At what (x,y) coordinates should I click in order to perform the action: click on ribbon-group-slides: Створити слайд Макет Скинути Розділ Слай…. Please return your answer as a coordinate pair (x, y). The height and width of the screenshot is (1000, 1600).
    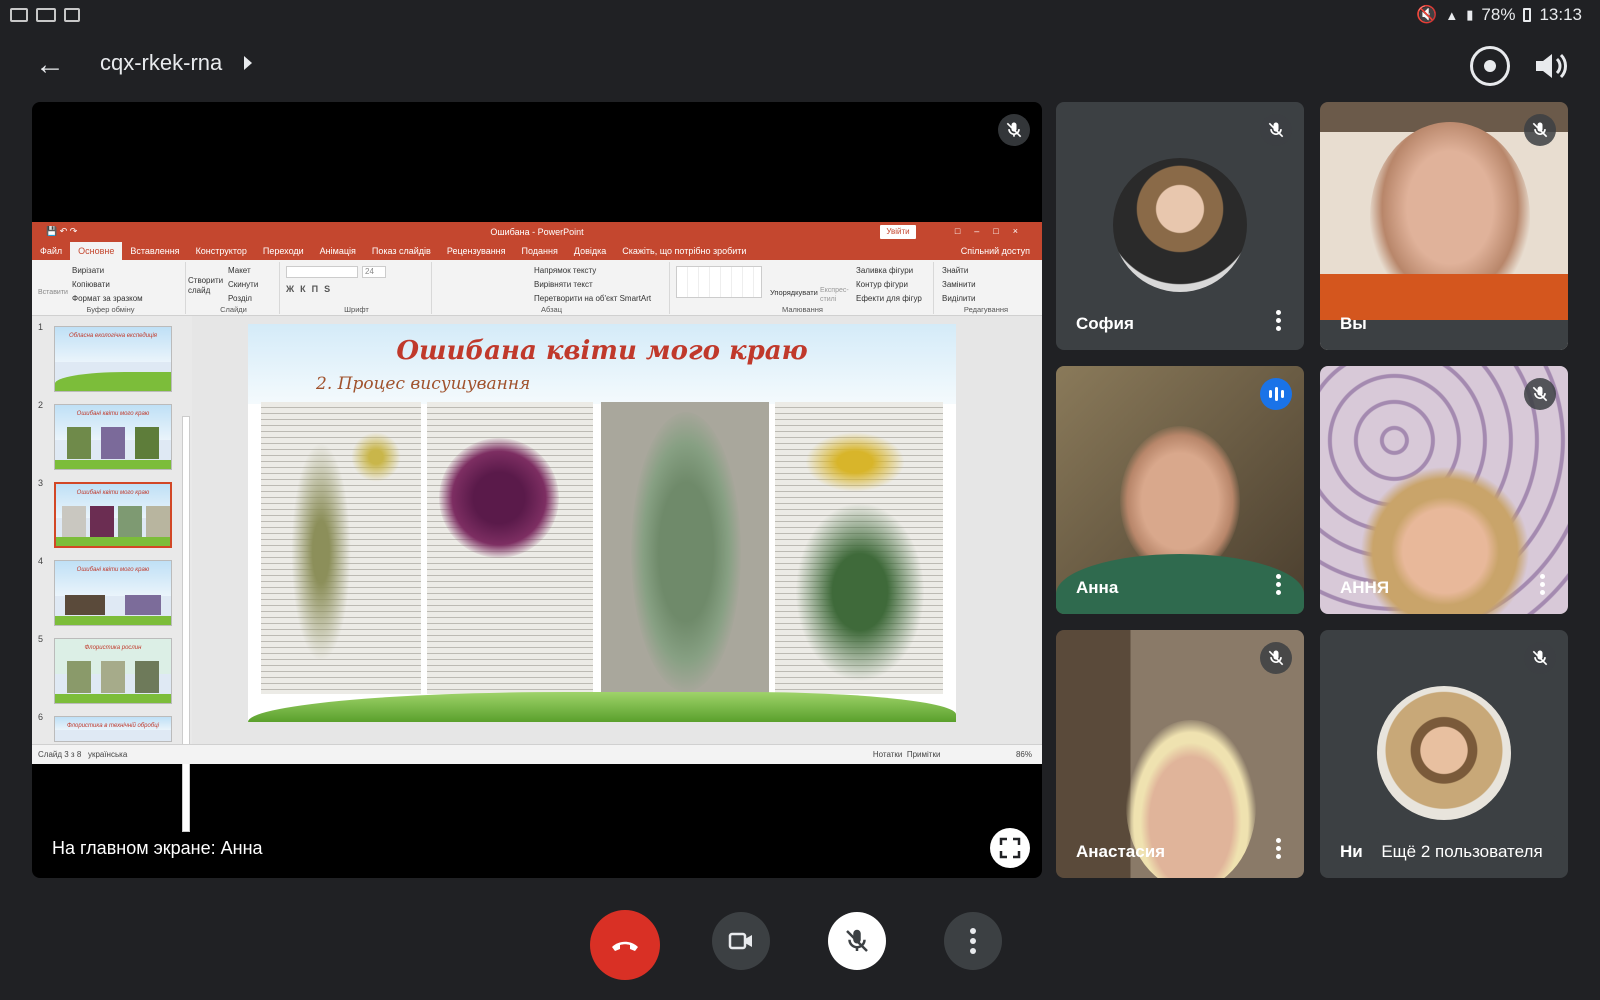
    Looking at the image, I should click on (234, 288).